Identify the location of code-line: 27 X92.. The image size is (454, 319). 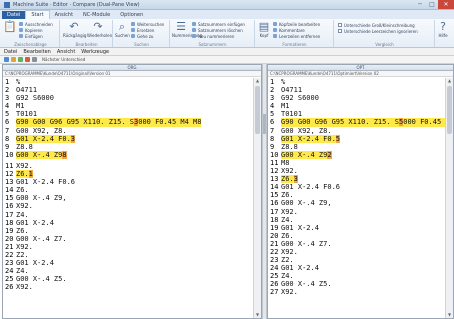
(356, 292).